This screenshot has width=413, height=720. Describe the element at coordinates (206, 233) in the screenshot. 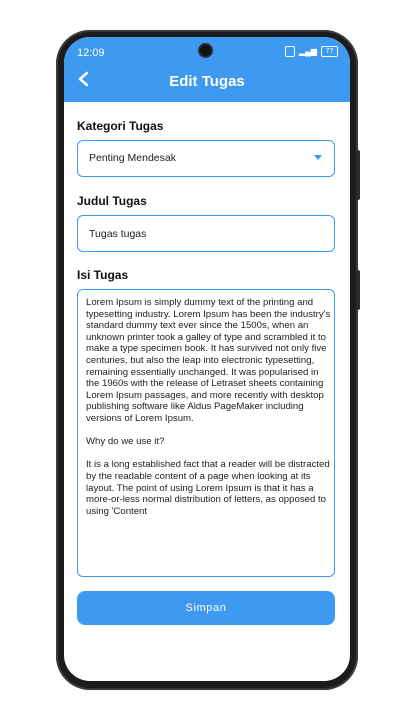

I see `title-input: Tugas tugas` at that location.